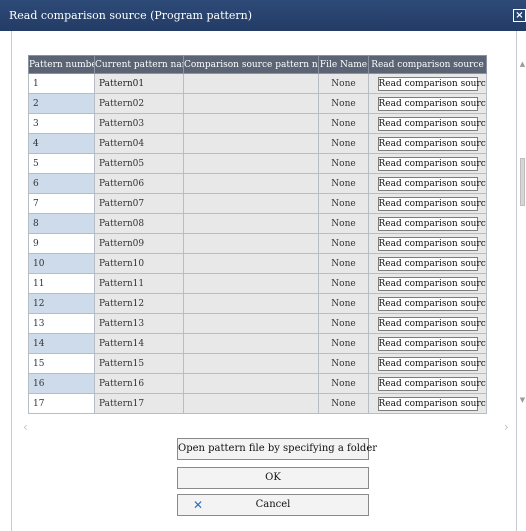 The image size is (526, 531). I want to click on current-pattern-name-cell: Pattern17, so click(139, 403).